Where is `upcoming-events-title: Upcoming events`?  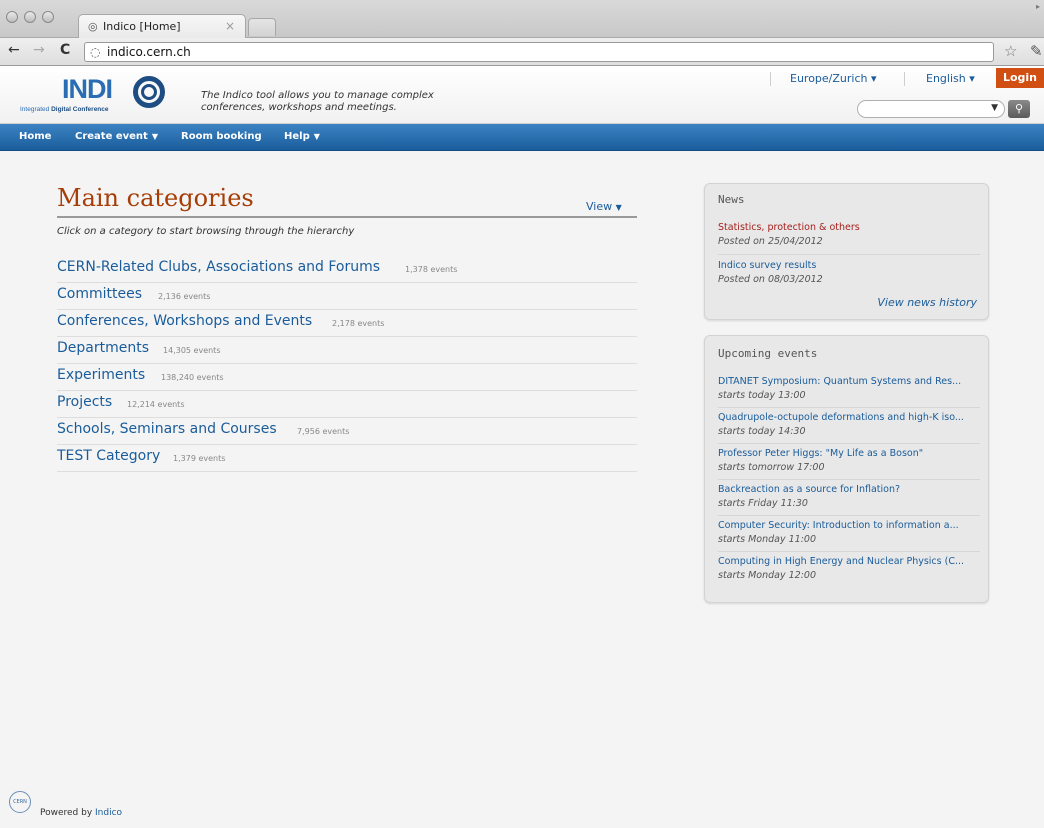 upcoming-events-title: Upcoming events is located at coordinates (768, 353).